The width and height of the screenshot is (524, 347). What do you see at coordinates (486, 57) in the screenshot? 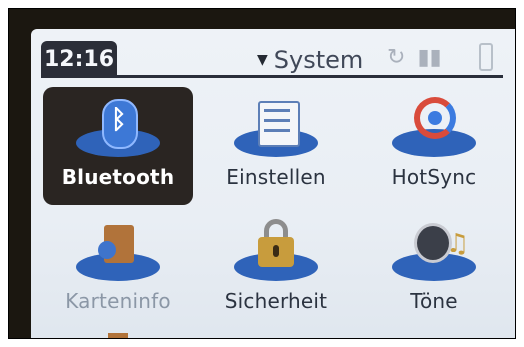
I see `battery-icon` at bounding box center [486, 57].